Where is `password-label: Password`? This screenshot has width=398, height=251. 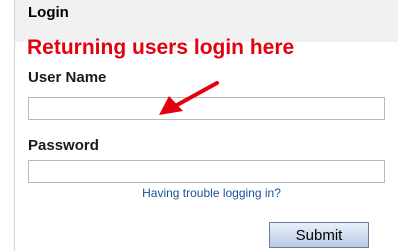 password-label: Password is located at coordinates (63, 145).